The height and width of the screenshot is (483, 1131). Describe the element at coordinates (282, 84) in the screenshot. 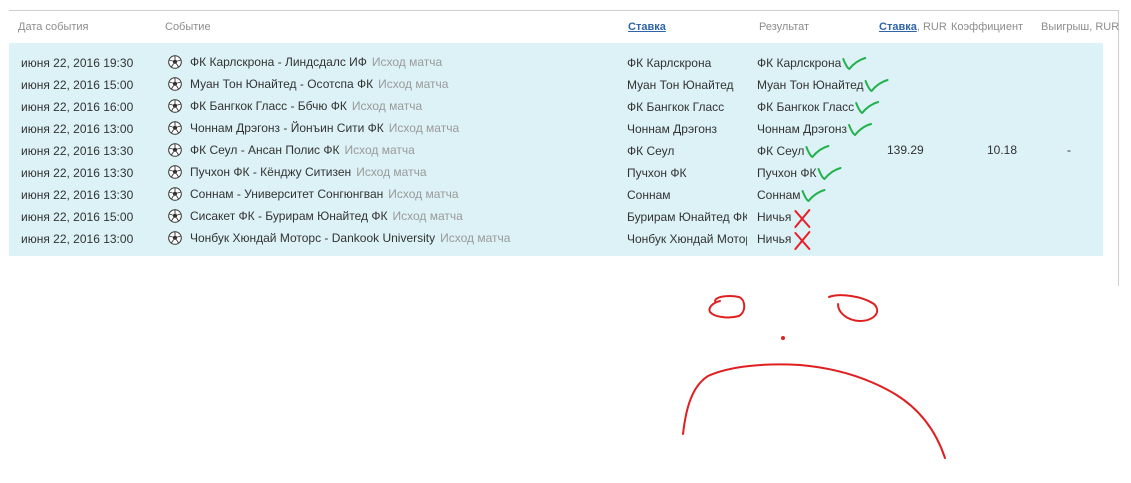

I see `row-event-name: Муан Тон Юнайтед - Осотспа ФК` at that location.